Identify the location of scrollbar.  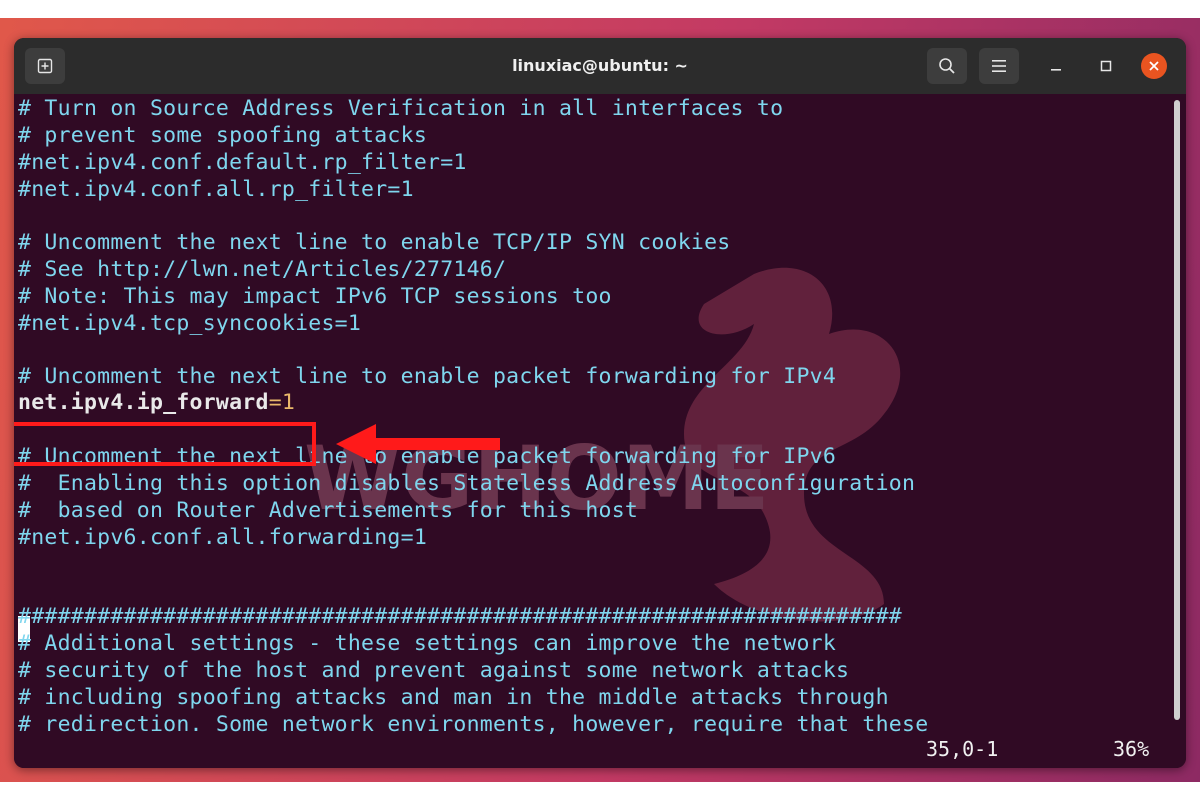
(1178, 431).